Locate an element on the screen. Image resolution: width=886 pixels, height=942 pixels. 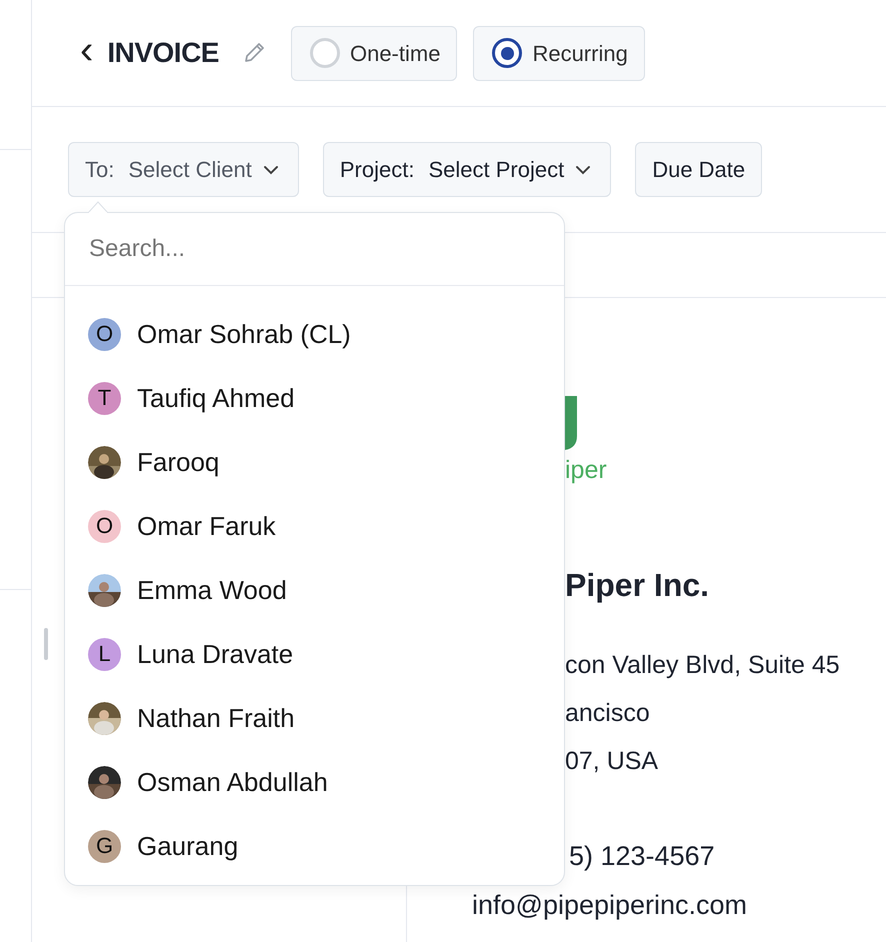
logo-text: iper is located at coordinates (586, 470).